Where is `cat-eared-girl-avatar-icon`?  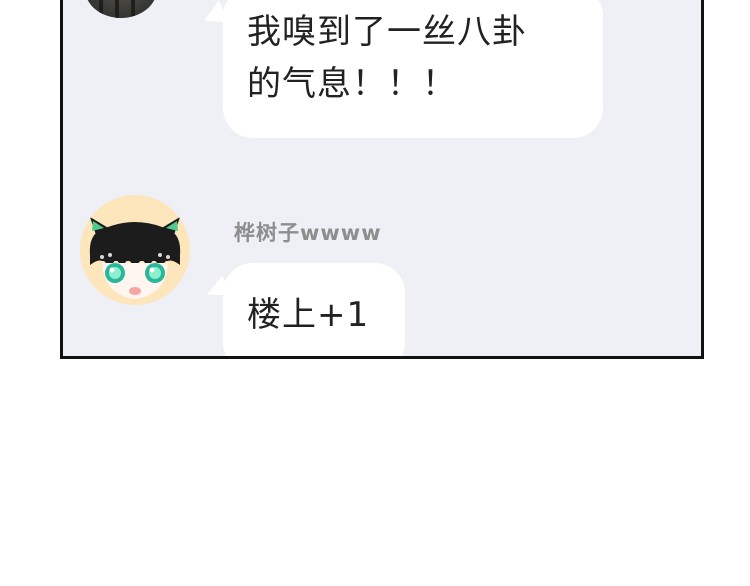
cat-eared-girl-avatar-icon is located at coordinates (135, 250).